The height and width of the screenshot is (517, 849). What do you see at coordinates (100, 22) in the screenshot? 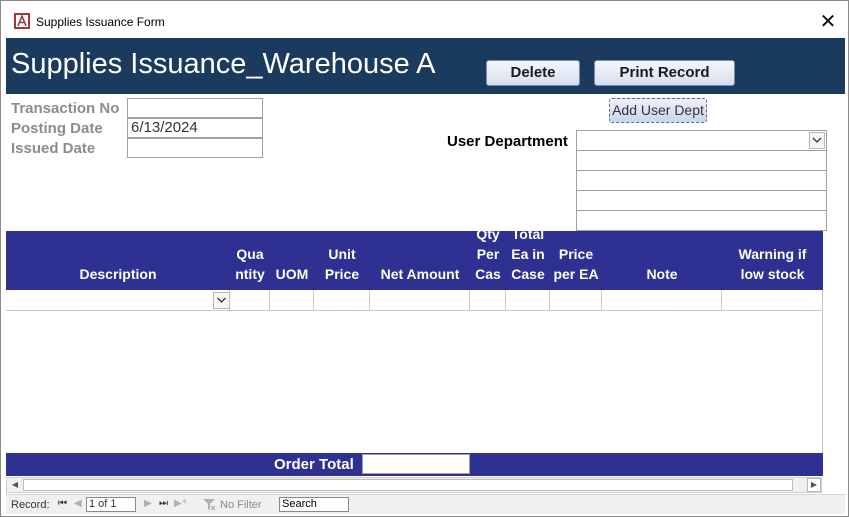
I see `window-title: Supplies Issuance Form` at bounding box center [100, 22].